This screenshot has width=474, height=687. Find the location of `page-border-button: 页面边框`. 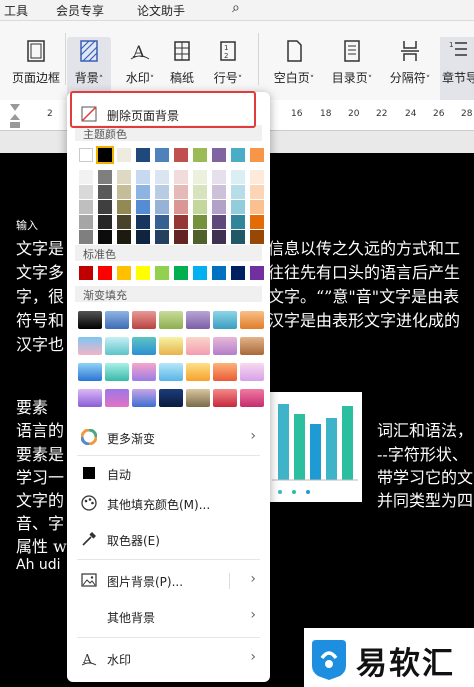

page-border-button: 页面边框 is located at coordinates (36, 62).